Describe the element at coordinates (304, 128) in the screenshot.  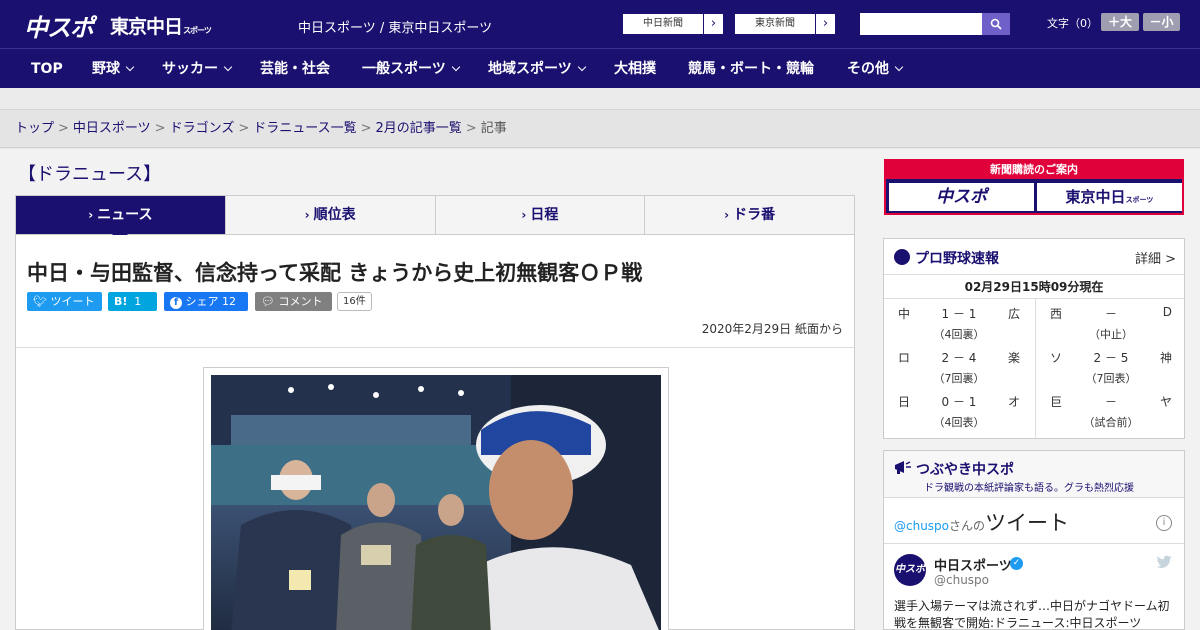
I see `breadcrumb-link: ドラニュース一覧` at that location.